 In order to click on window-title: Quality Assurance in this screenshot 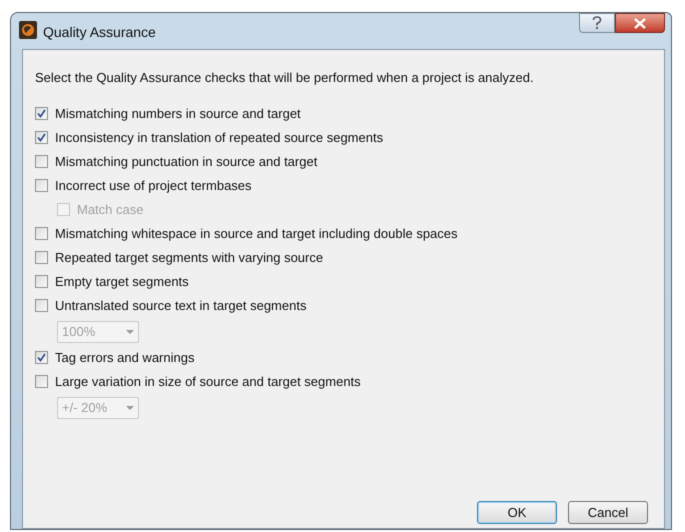, I will do `click(99, 32)`.